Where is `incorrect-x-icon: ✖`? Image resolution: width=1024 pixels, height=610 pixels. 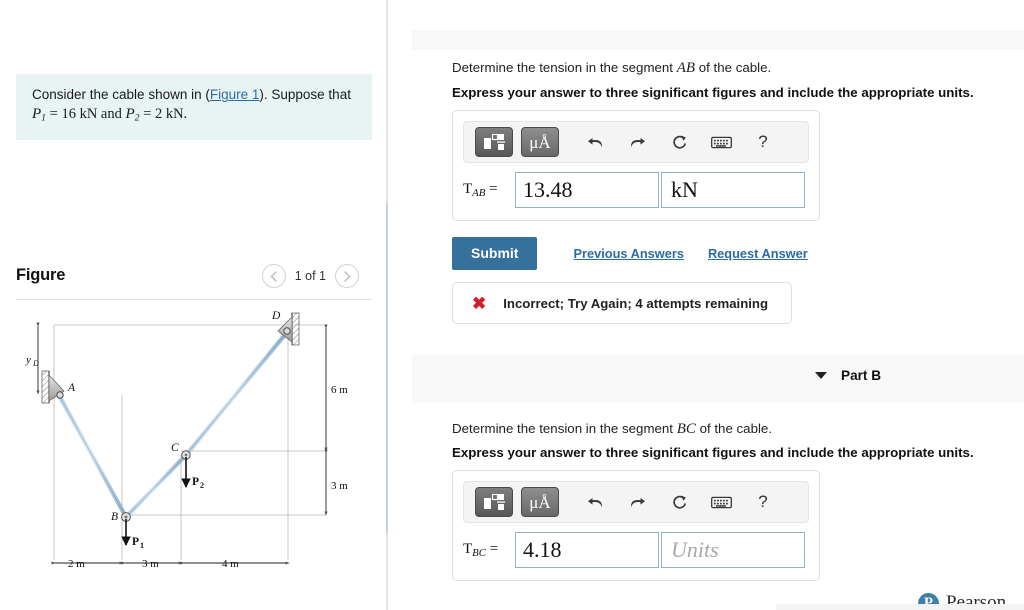
incorrect-x-icon: ✖ is located at coordinates (479, 303).